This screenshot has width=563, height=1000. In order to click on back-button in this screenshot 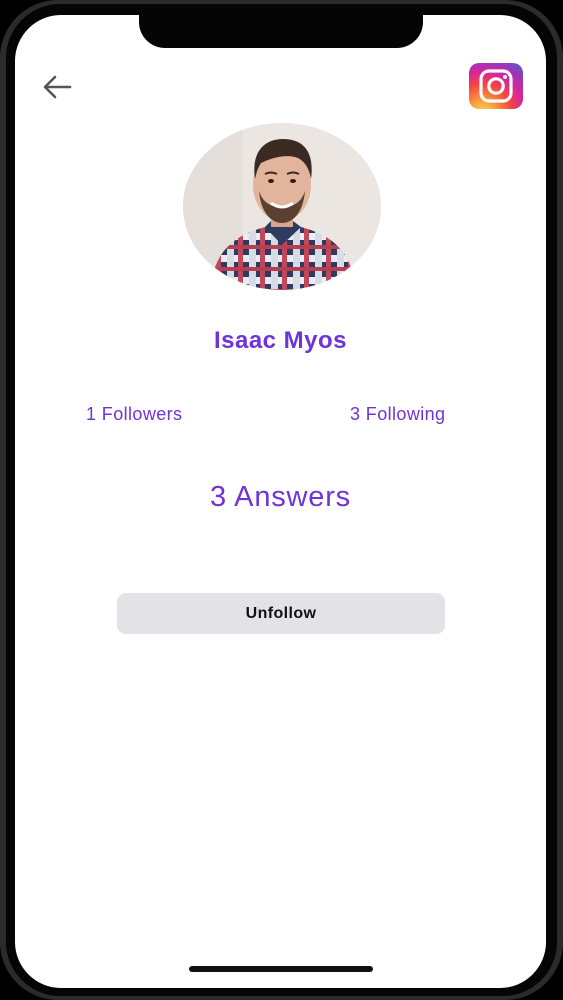, I will do `click(57, 87)`.